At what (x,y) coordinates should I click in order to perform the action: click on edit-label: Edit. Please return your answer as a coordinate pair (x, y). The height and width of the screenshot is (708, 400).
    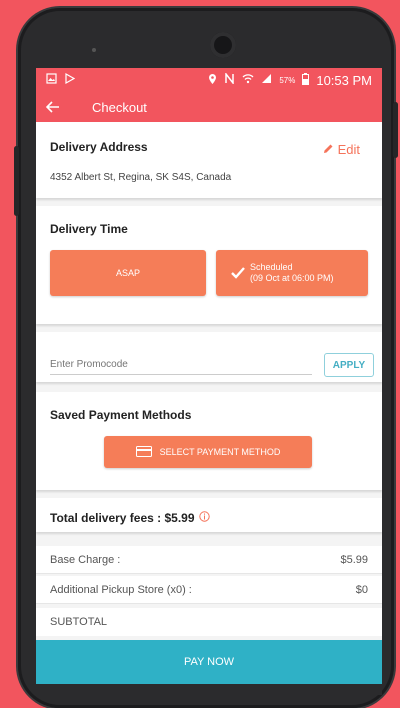
    Looking at the image, I should click on (348, 149).